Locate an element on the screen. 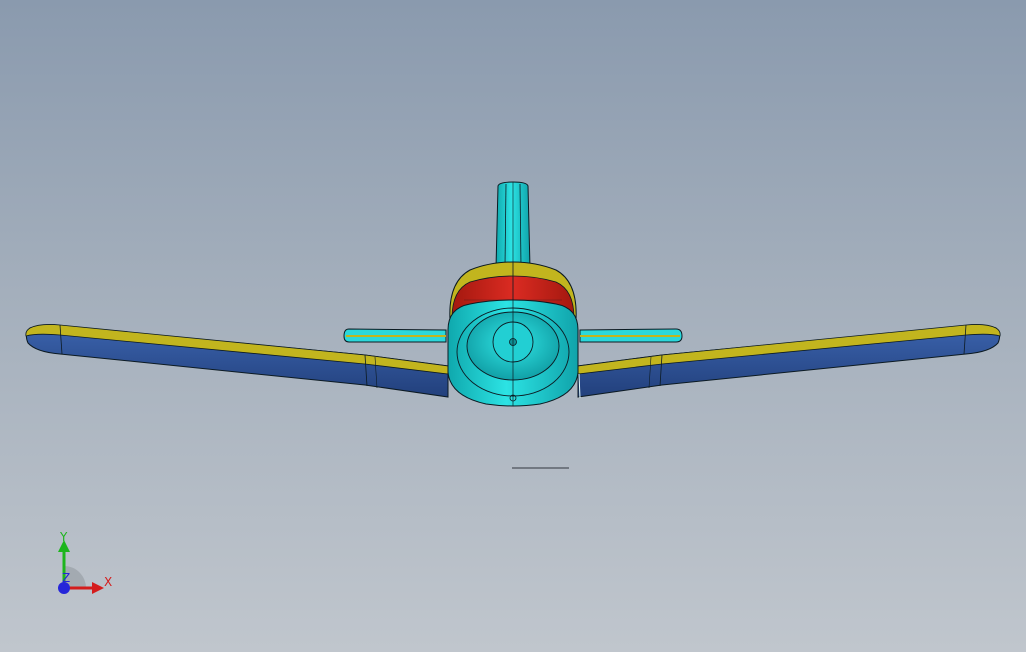 The height and width of the screenshot is (652, 1026). engine-cowling is located at coordinates (514, 353).